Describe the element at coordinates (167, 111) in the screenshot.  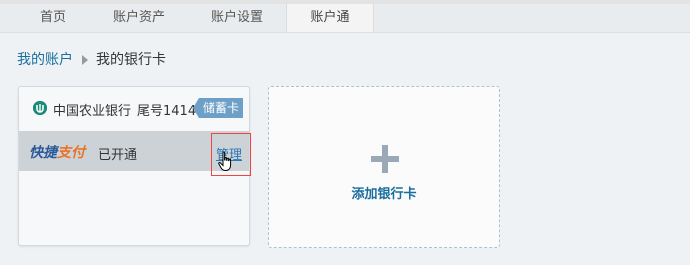
I see `card-tail-number: 尾号1414` at that location.